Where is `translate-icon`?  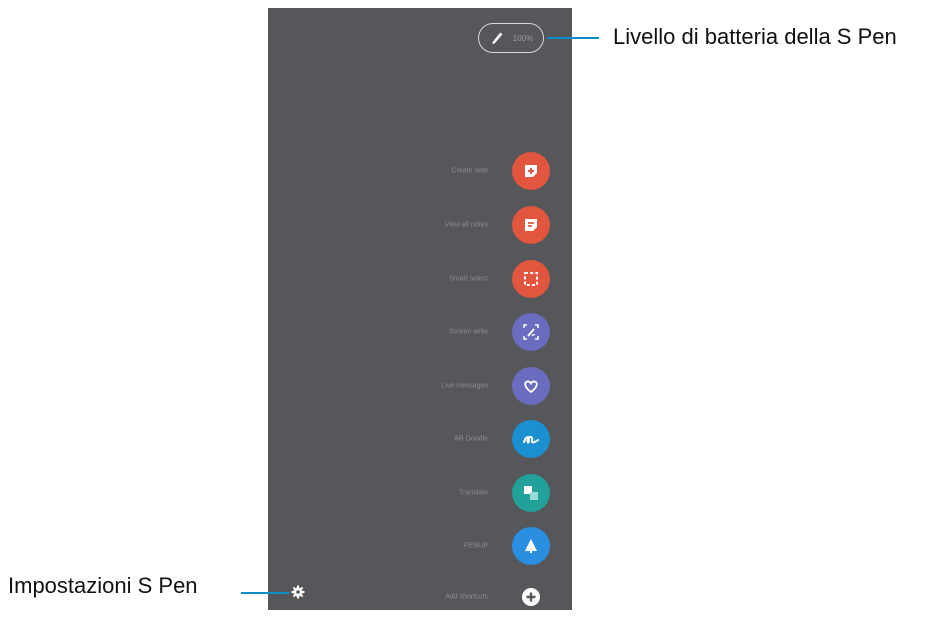
translate-icon is located at coordinates (531, 493).